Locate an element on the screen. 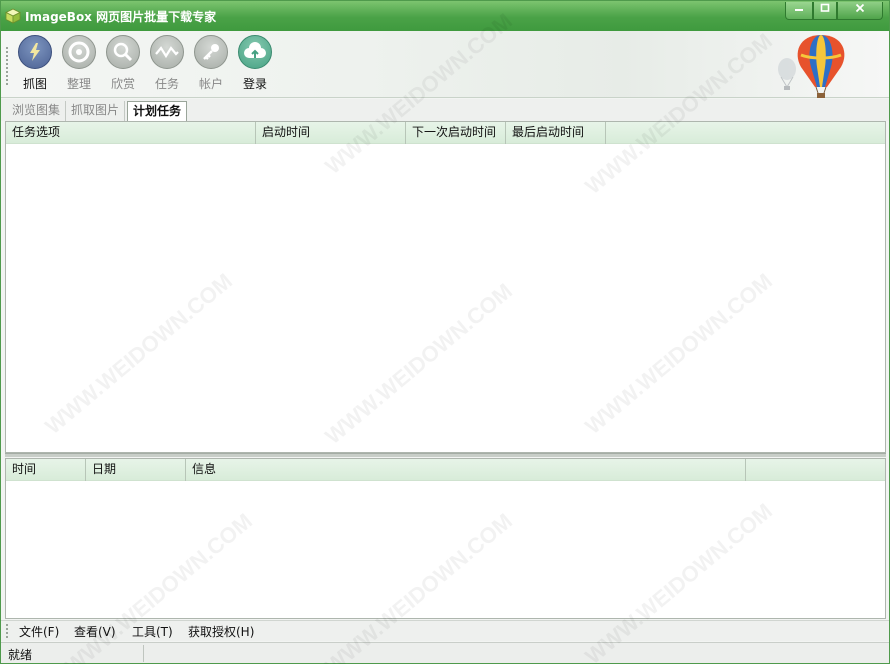  status-text: 就绪 is located at coordinates (20, 655).